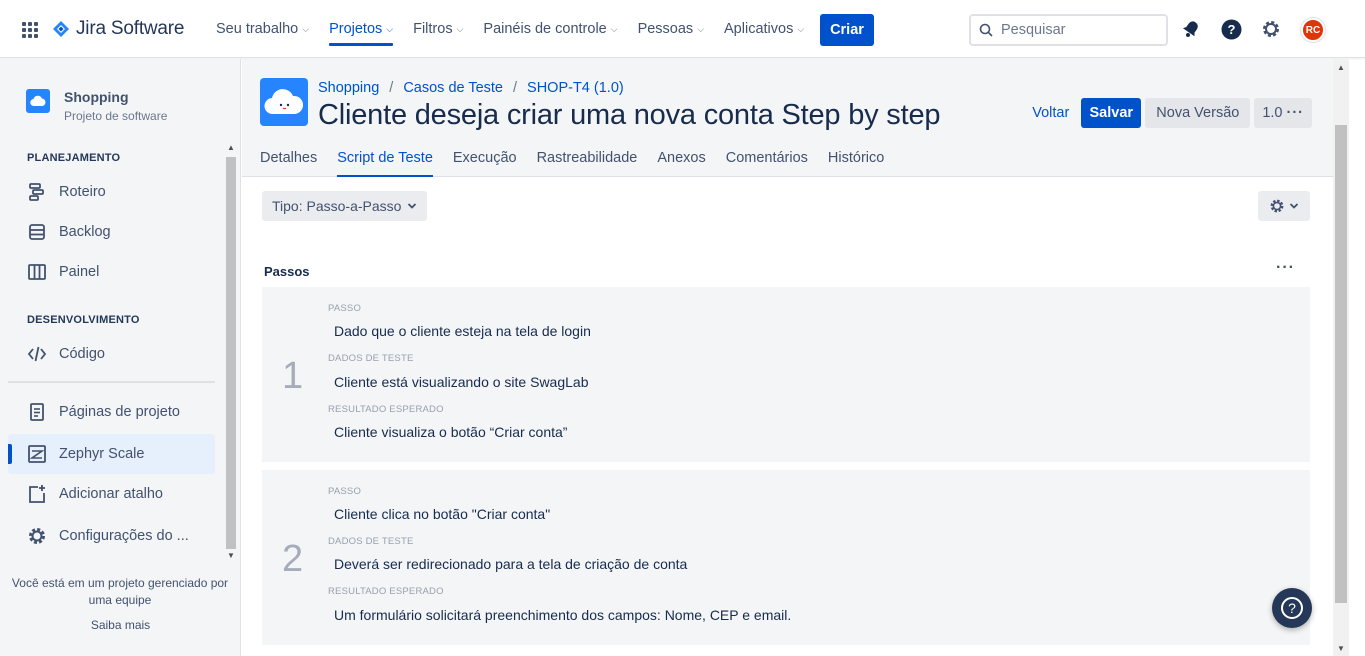 This screenshot has height=656, width=1365. I want to click on nav-seu-trabalho: Seu trabalho ⌵, so click(262, 29).